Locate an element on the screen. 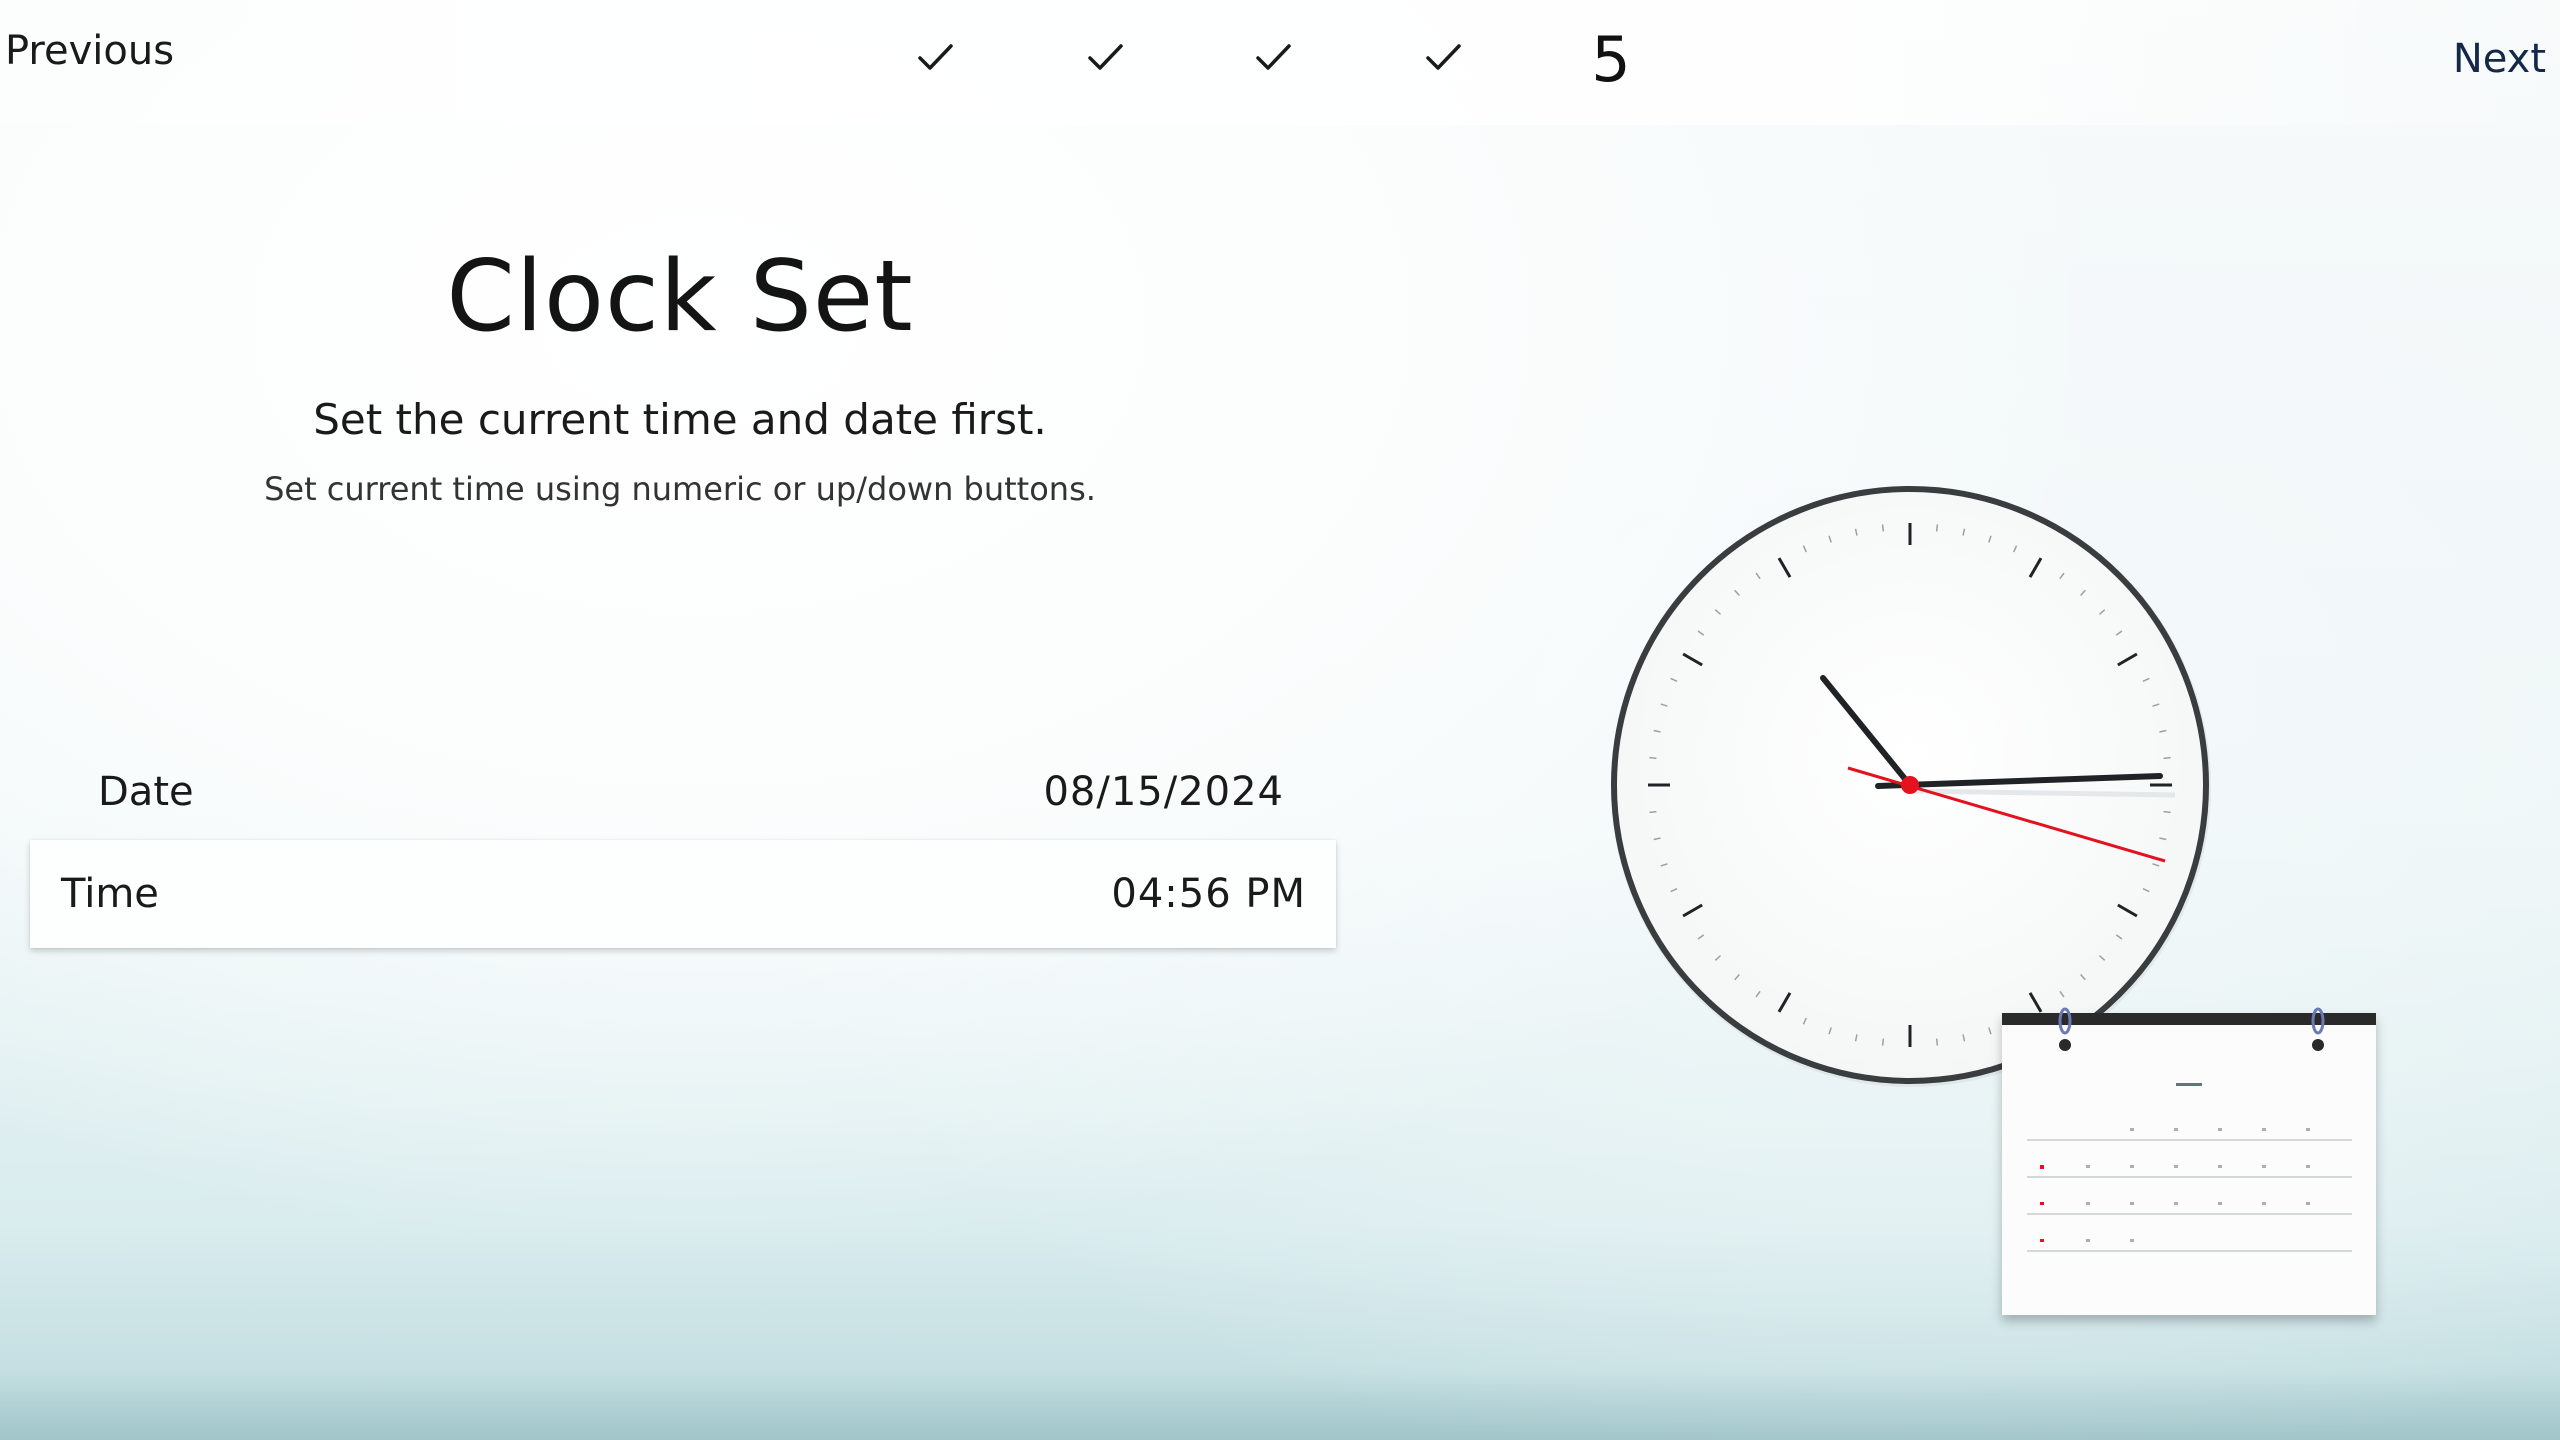  clock-center-pin-icon is located at coordinates (1910, 785).